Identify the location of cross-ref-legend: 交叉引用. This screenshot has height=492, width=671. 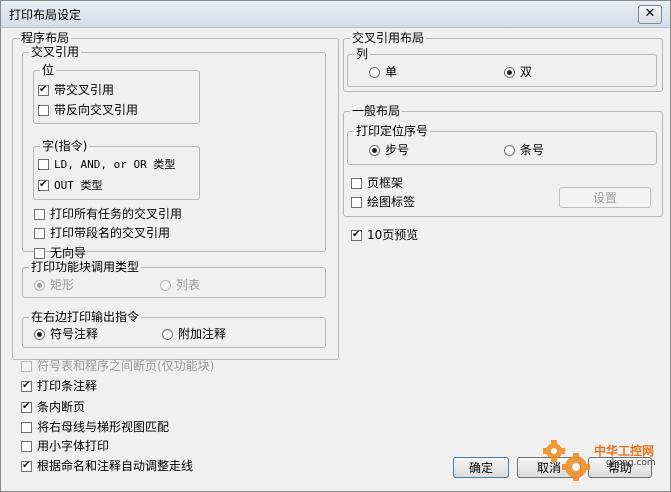
(55, 52).